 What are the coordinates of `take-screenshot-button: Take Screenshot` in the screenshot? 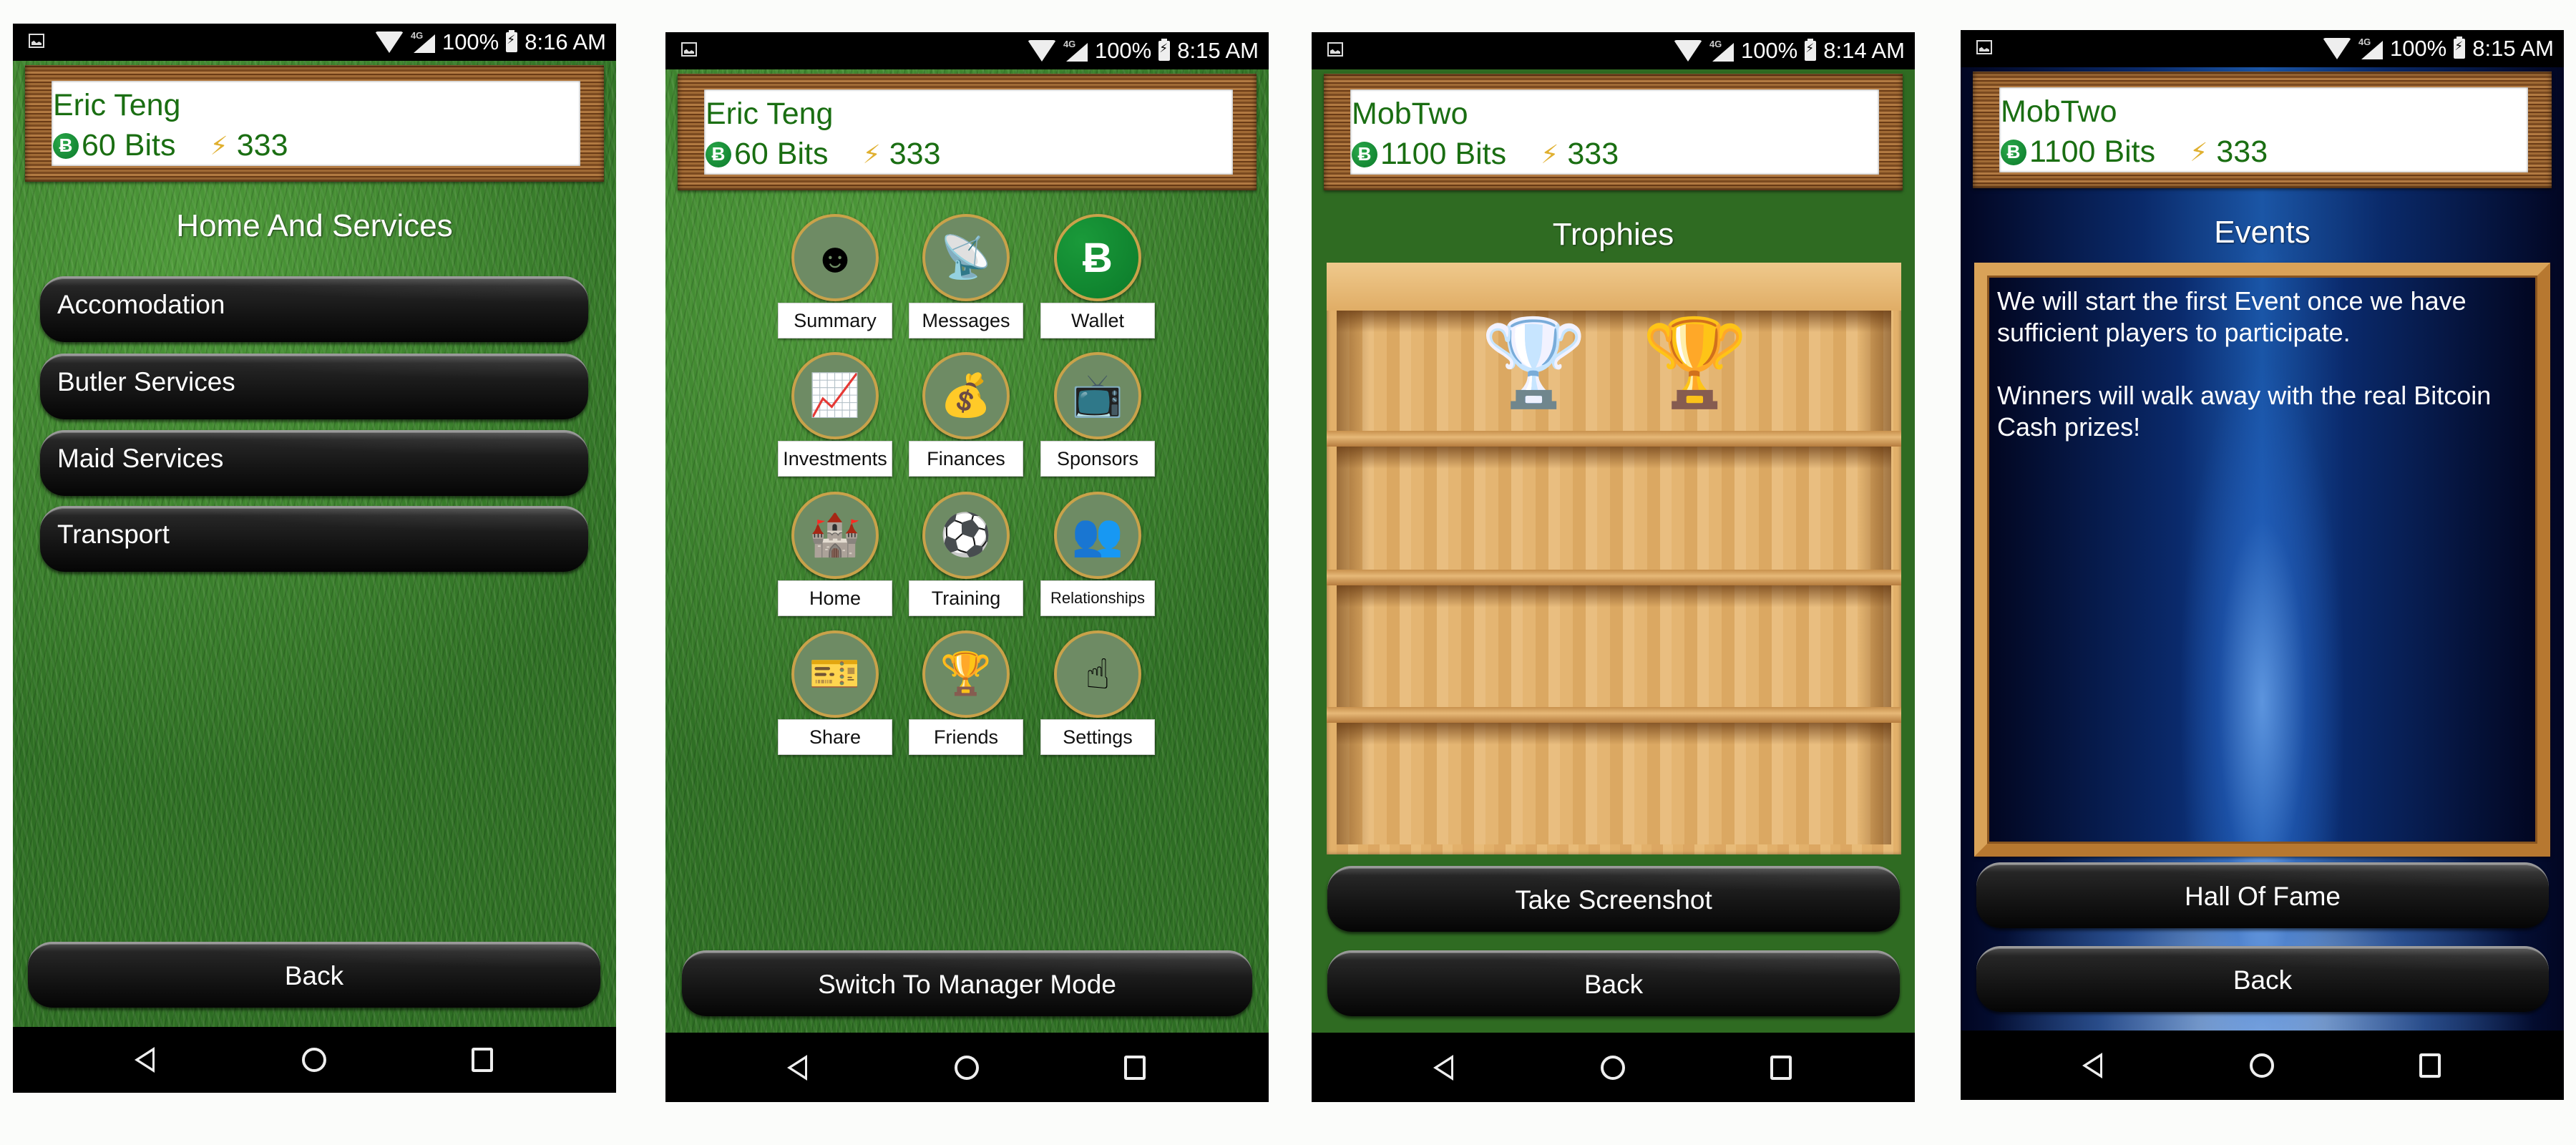 It's located at (1613, 899).